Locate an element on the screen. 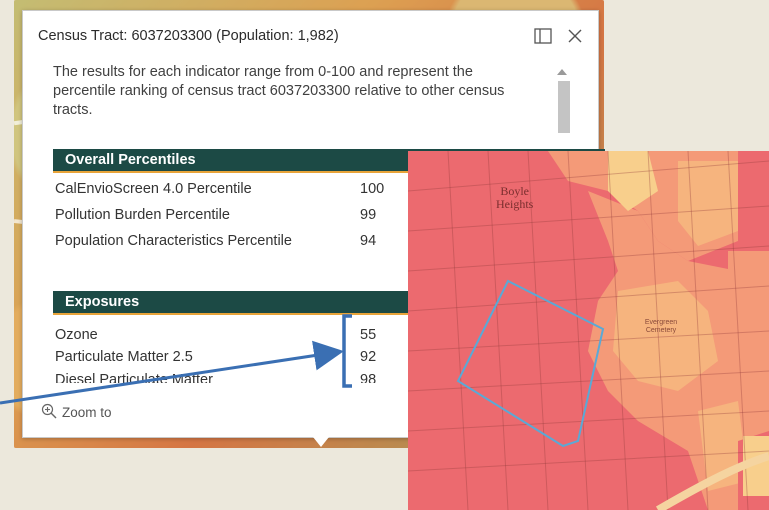 The image size is (769, 510). row-value: 92 is located at coordinates (368, 357).